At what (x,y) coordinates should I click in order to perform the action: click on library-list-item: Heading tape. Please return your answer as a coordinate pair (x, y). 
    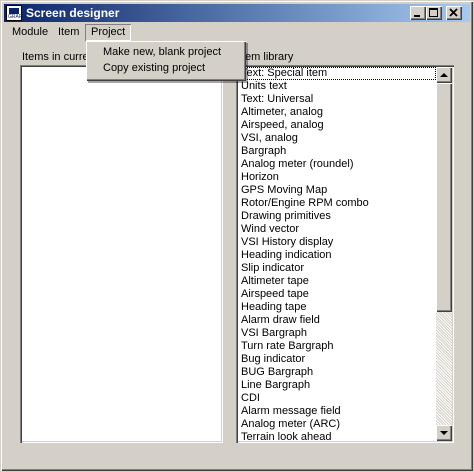
    Looking at the image, I should click on (337, 307).